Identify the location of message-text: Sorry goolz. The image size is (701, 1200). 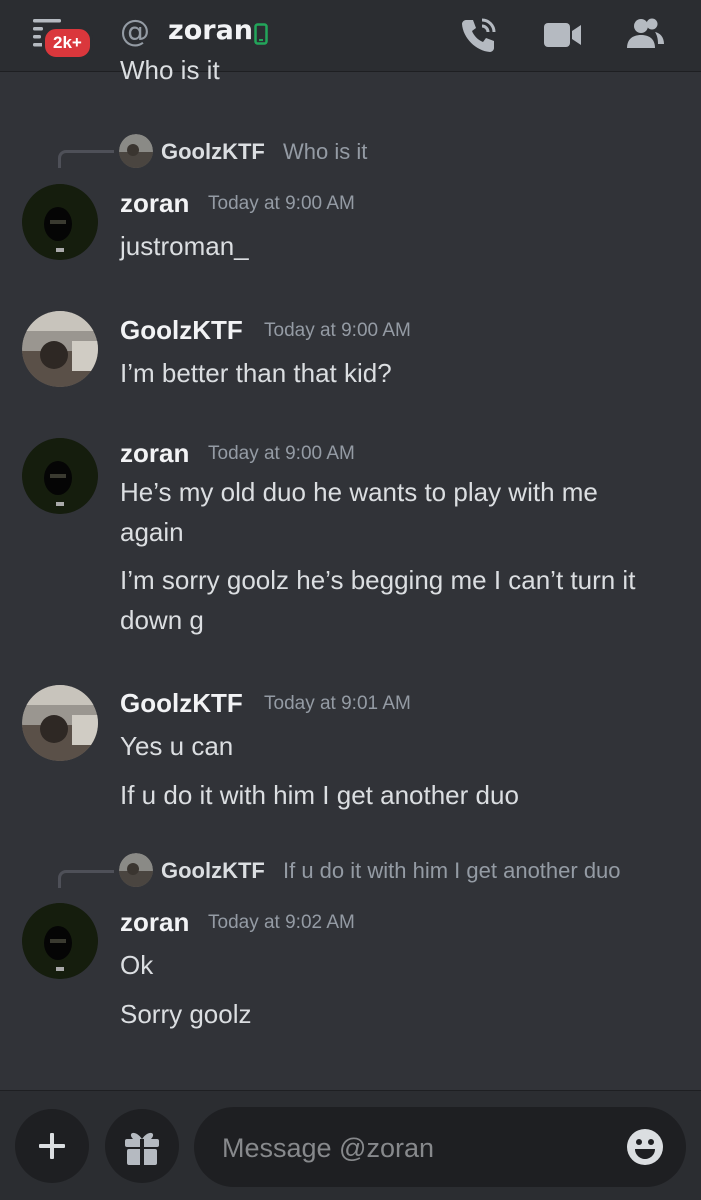
(186, 1014).